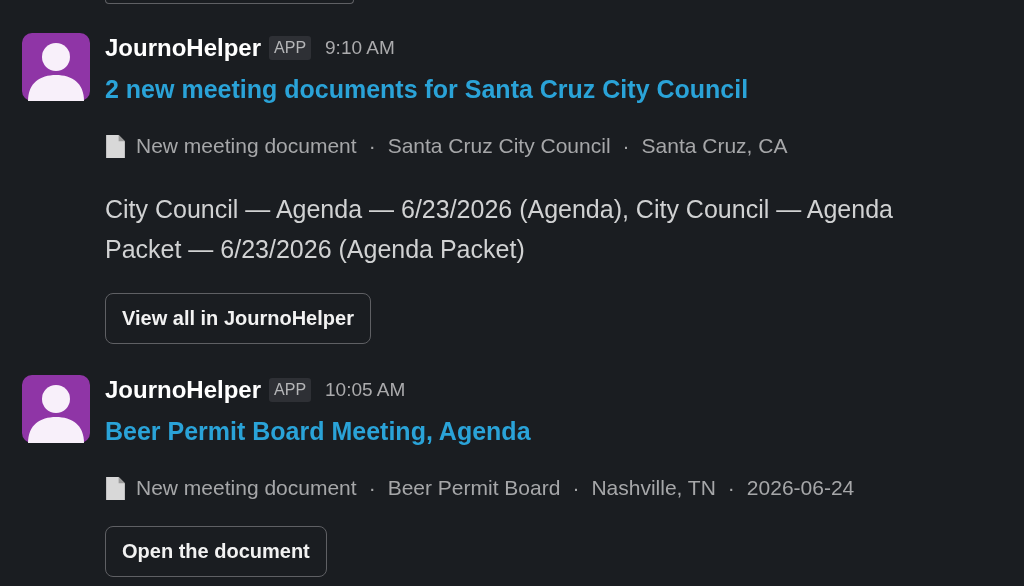 This screenshot has height=586, width=1024. What do you see at coordinates (653, 488) in the screenshot?
I see `meta-text: Nashville, TN` at bounding box center [653, 488].